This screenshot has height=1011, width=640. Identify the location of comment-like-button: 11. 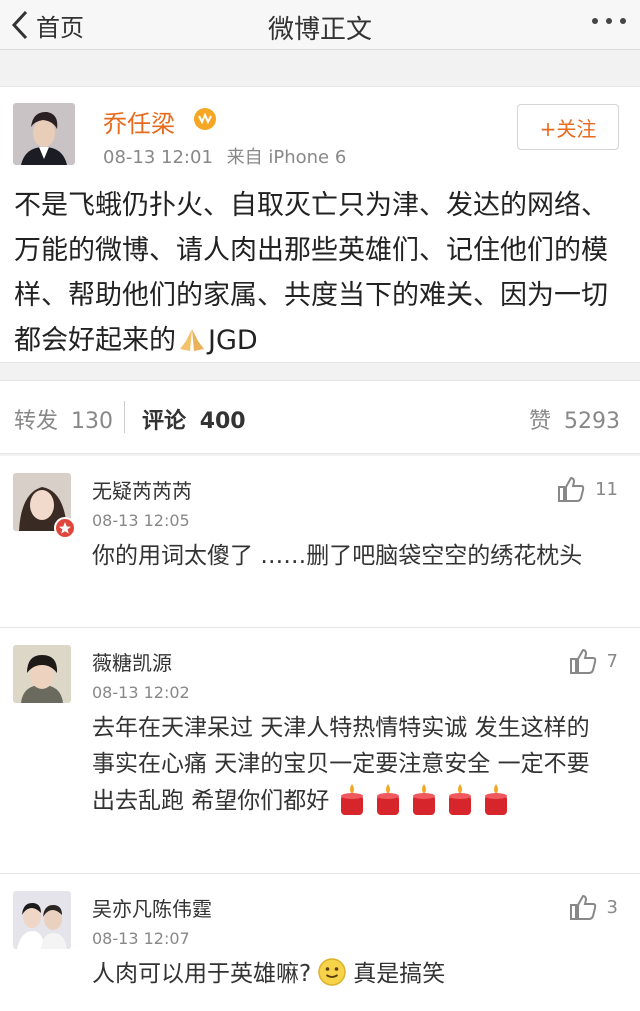
(587, 489).